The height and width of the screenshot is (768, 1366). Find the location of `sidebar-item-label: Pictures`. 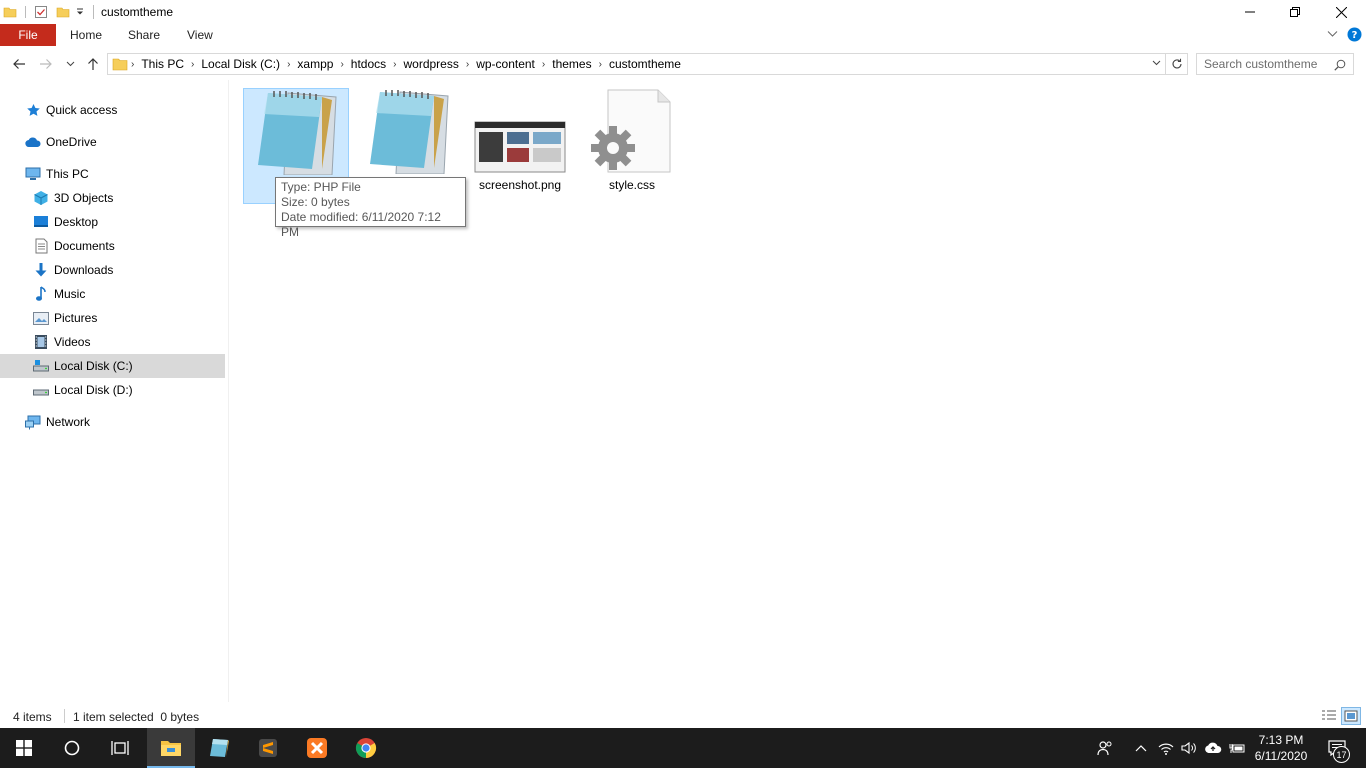

sidebar-item-label: Pictures is located at coordinates (76, 318).